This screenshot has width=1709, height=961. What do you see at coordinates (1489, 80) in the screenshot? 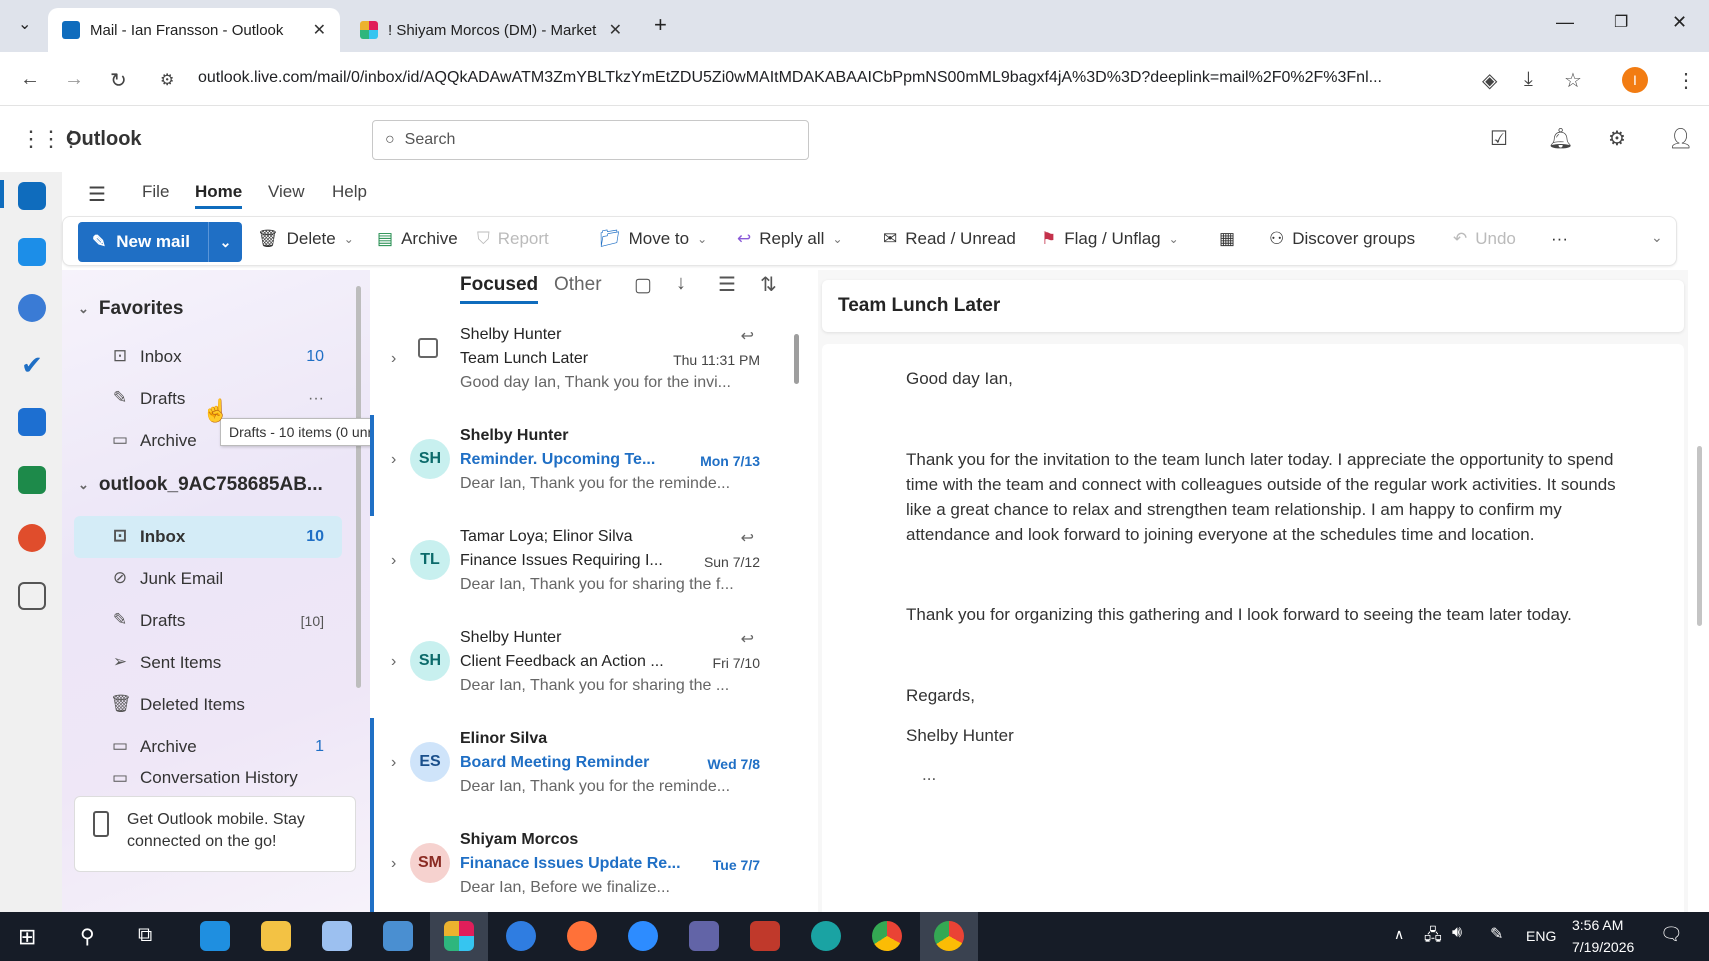
I see `extension-icon: ◈` at bounding box center [1489, 80].